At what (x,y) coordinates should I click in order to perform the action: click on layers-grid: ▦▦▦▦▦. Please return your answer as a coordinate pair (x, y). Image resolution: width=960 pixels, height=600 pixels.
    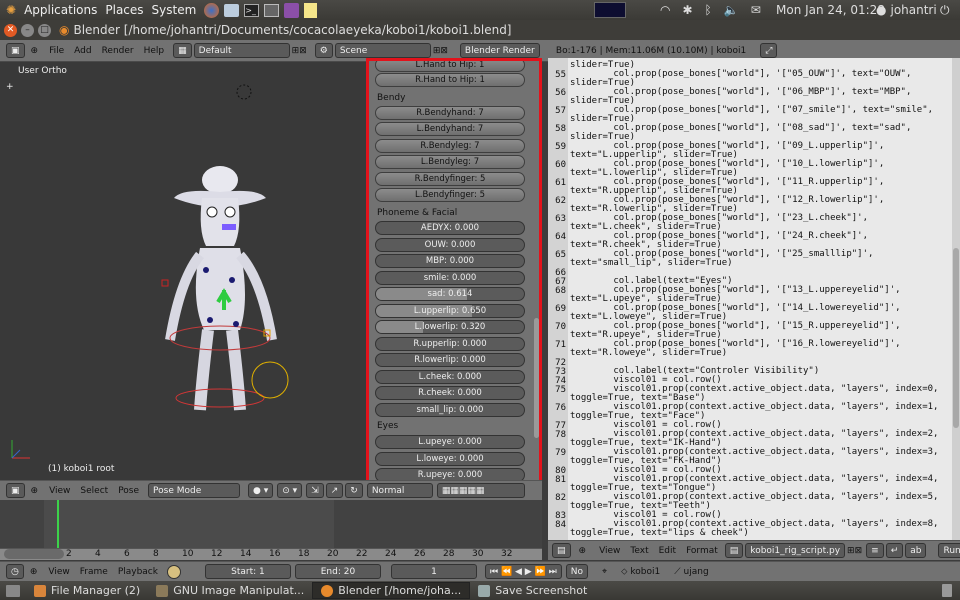
    Looking at the image, I should click on (480, 490).